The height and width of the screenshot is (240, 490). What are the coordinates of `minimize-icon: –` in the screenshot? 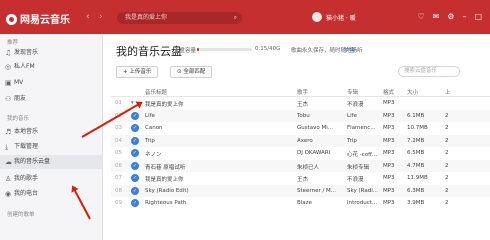 It's located at (464, 16).